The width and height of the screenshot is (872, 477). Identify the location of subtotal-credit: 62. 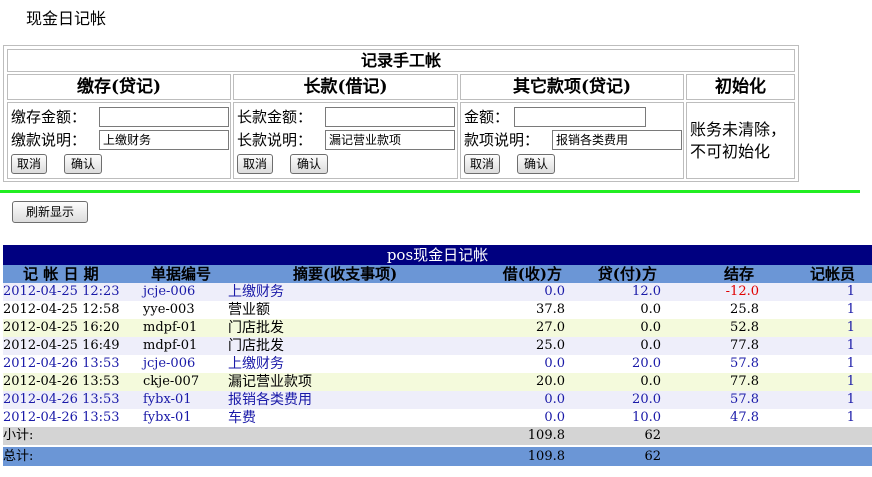
(652, 435).